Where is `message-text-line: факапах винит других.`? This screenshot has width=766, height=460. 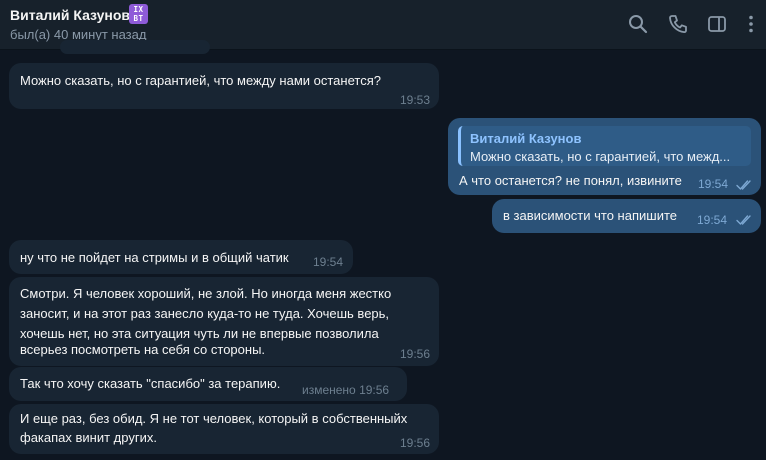
message-text-line: факапах винит других. is located at coordinates (88, 437).